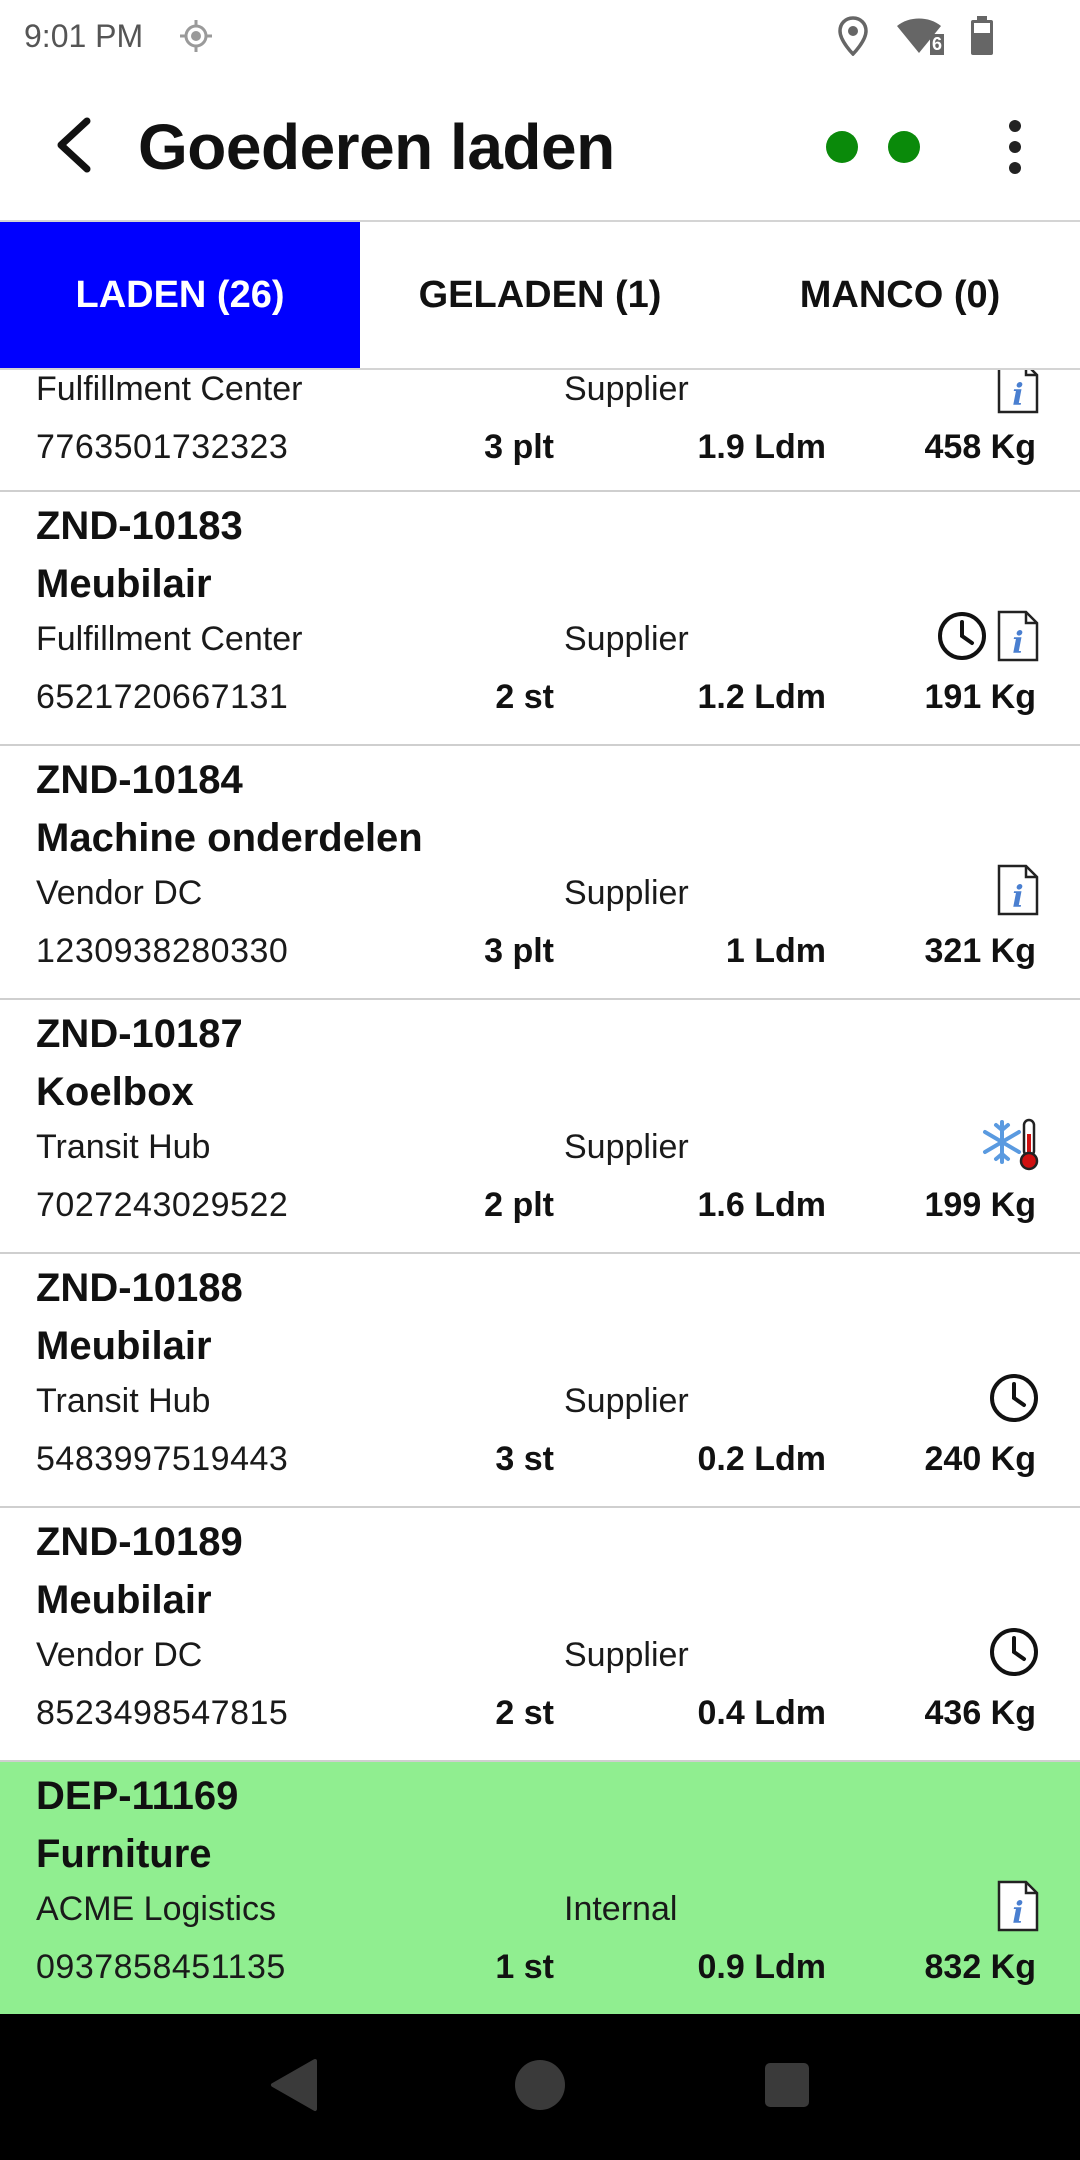  Describe the element at coordinates (853, 36) in the screenshot. I see `location-pin-icon` at that location.